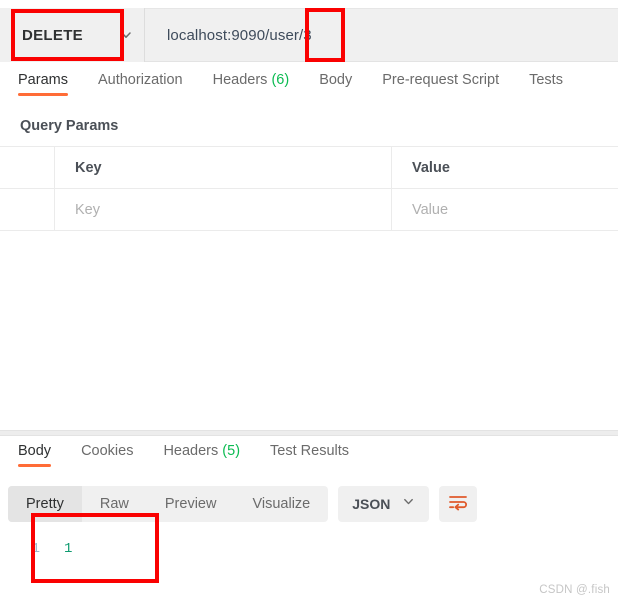 This screenshot has height=601, width=618. I want to click on tab-body: Body, so click(335, 84).